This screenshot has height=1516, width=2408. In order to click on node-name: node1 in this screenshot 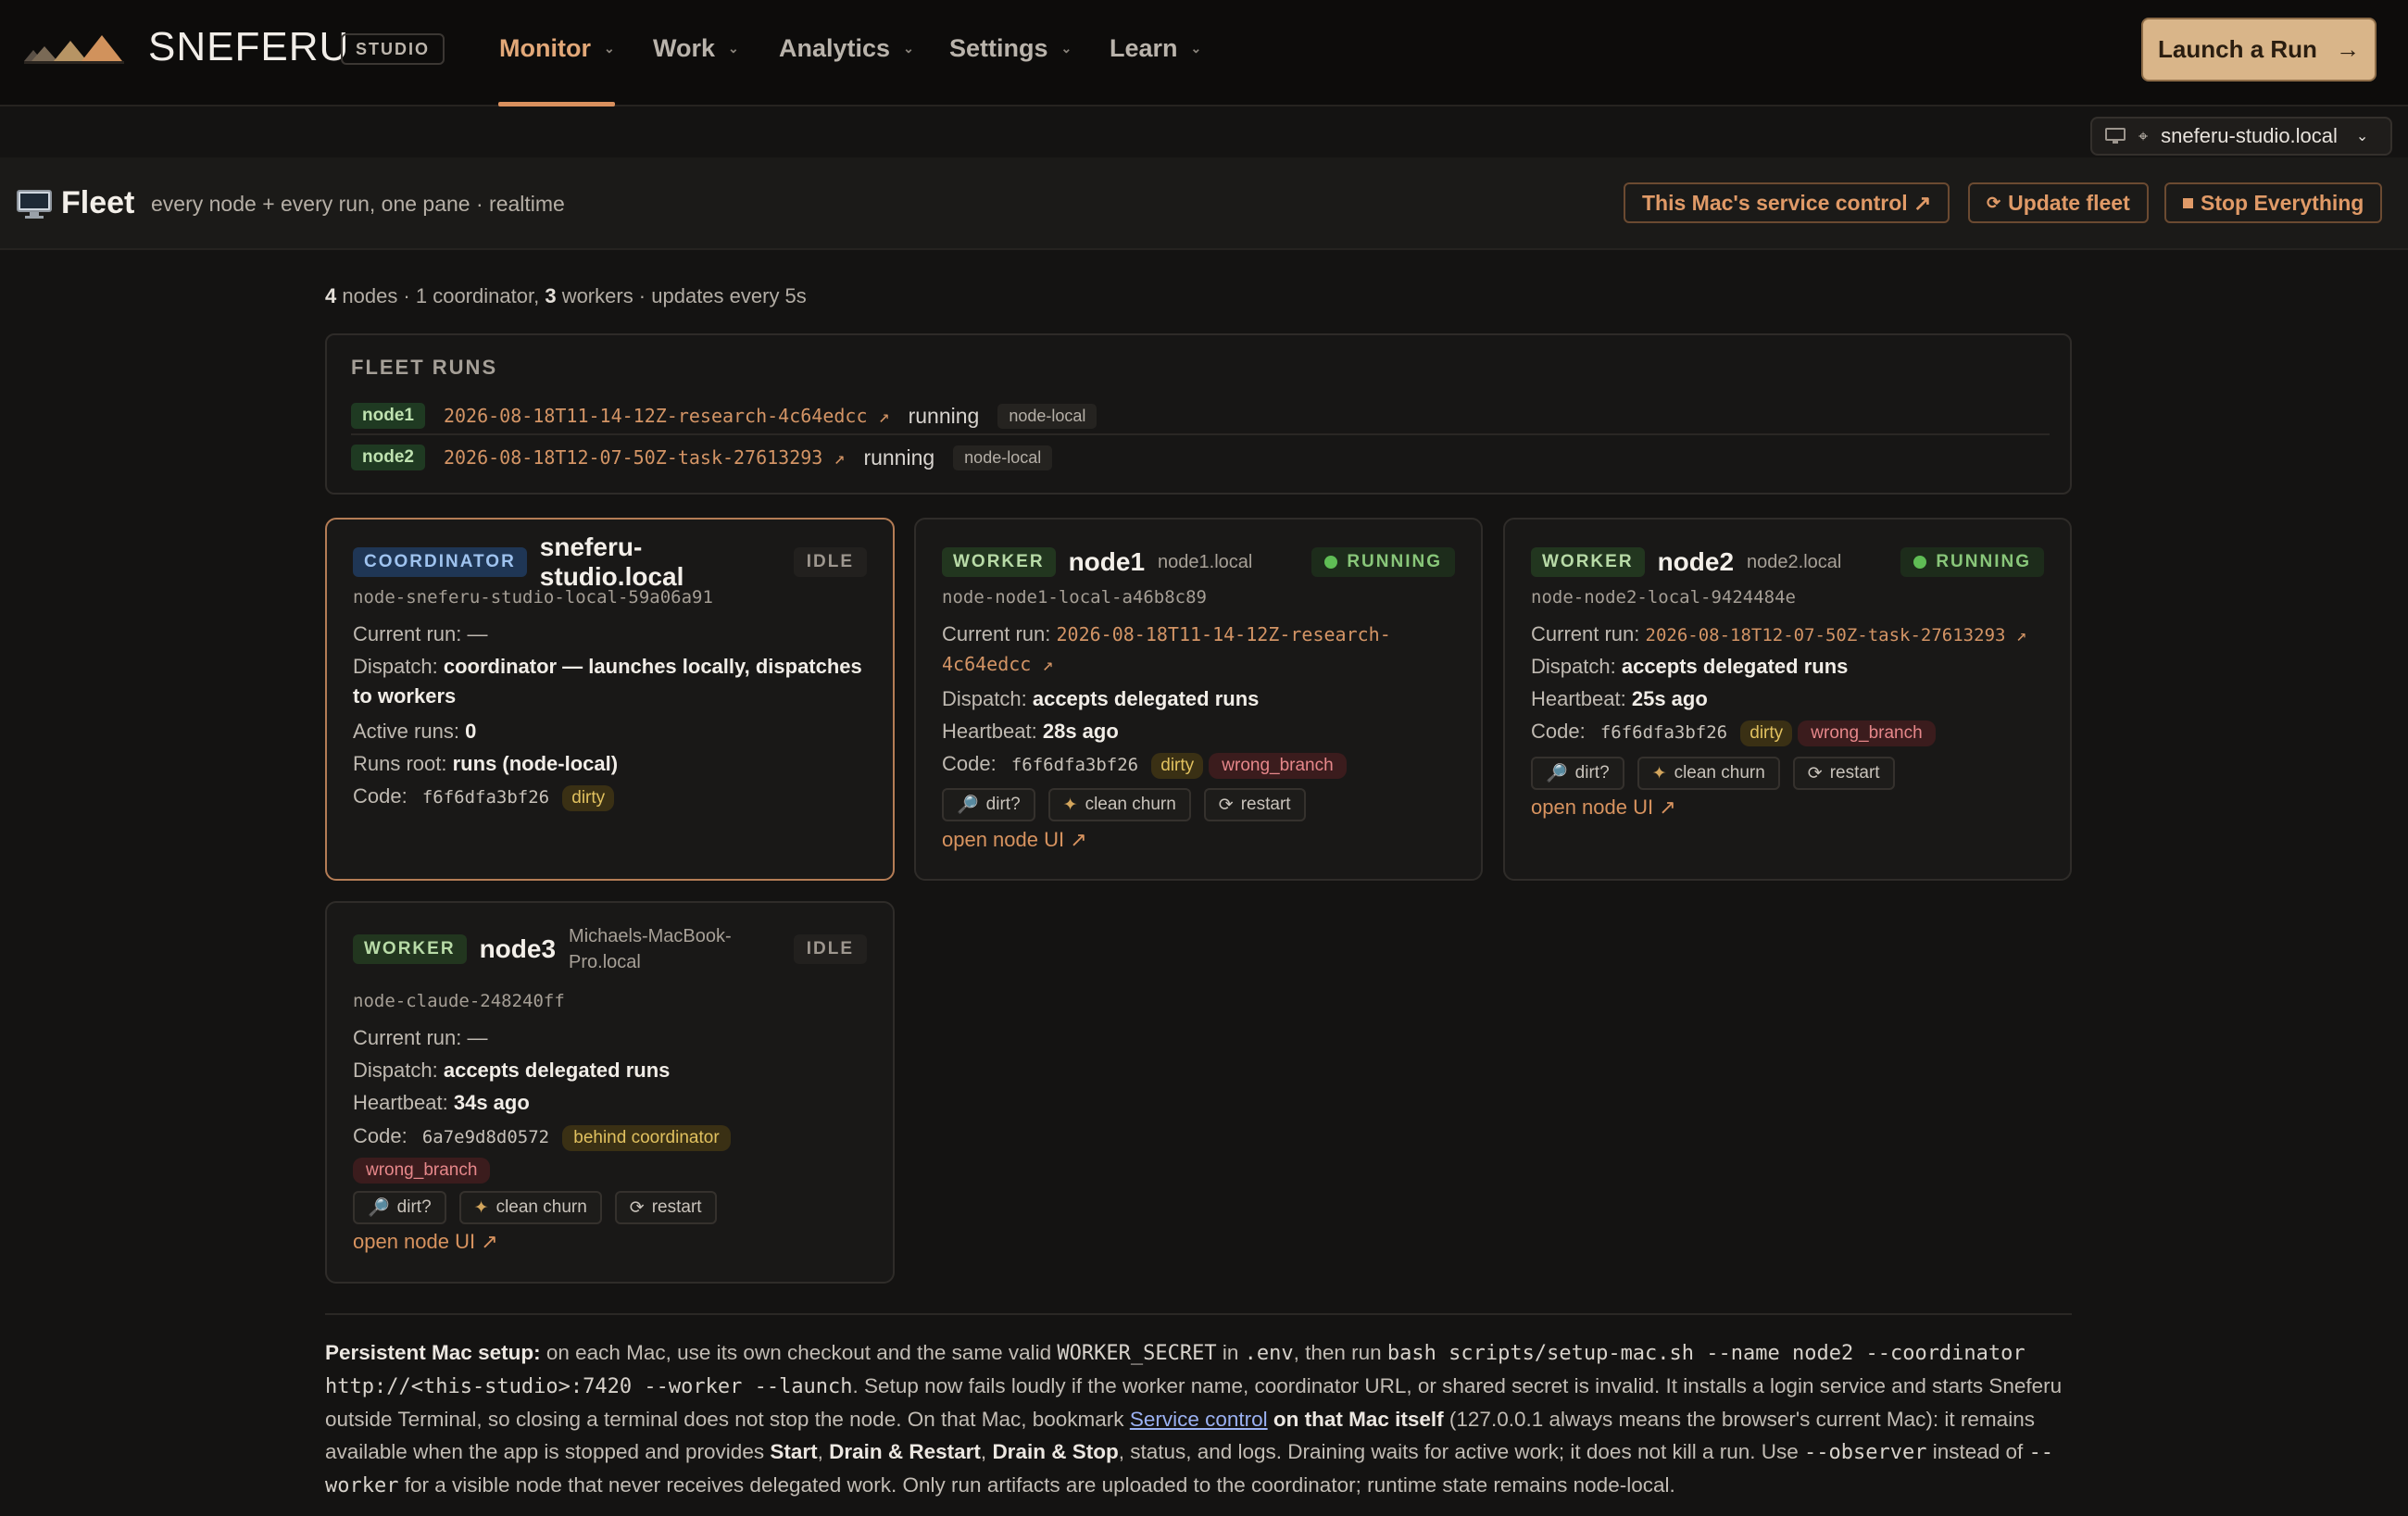, I will do `click(1107, 561)`.